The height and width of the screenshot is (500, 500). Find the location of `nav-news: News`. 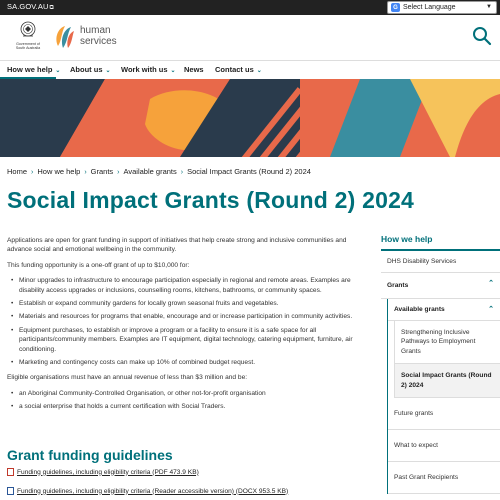

nav-news: News is located at coordinates (194, 69).